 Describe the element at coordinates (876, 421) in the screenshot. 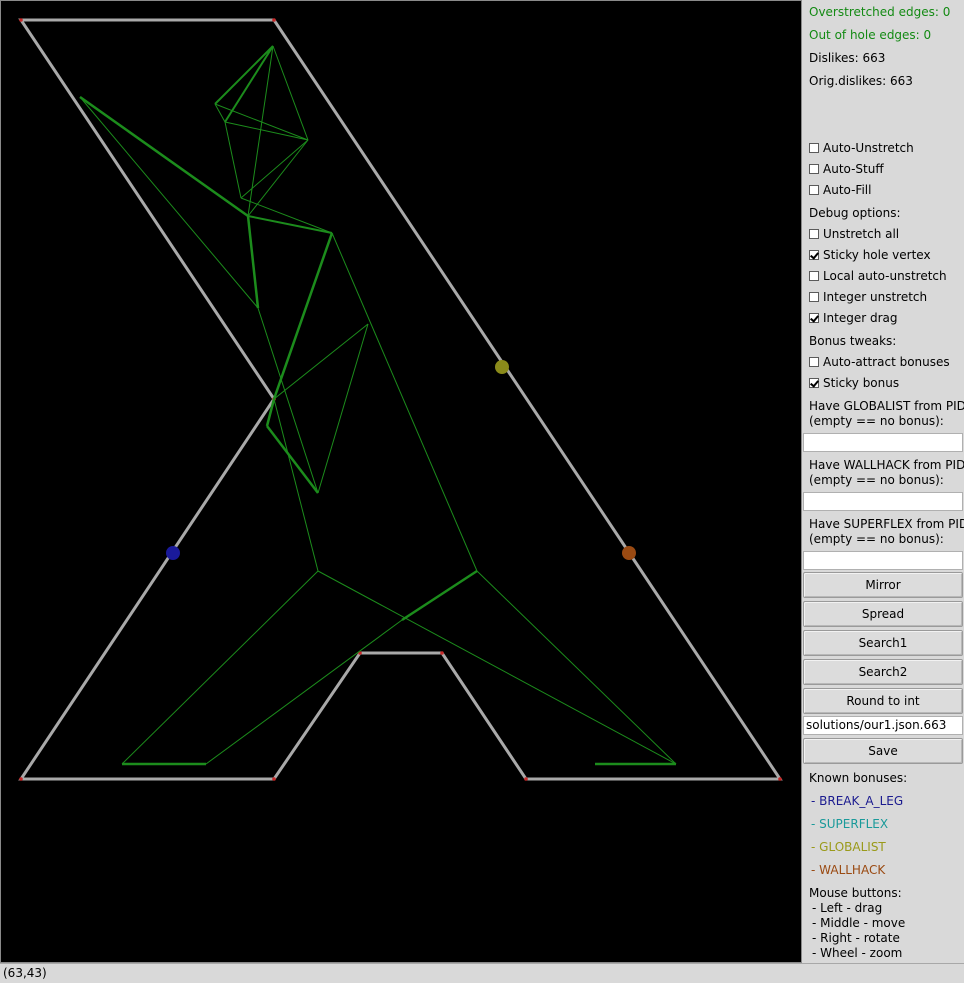

I see `globalist-pid-hint: (empty == no bonus):` at that location.